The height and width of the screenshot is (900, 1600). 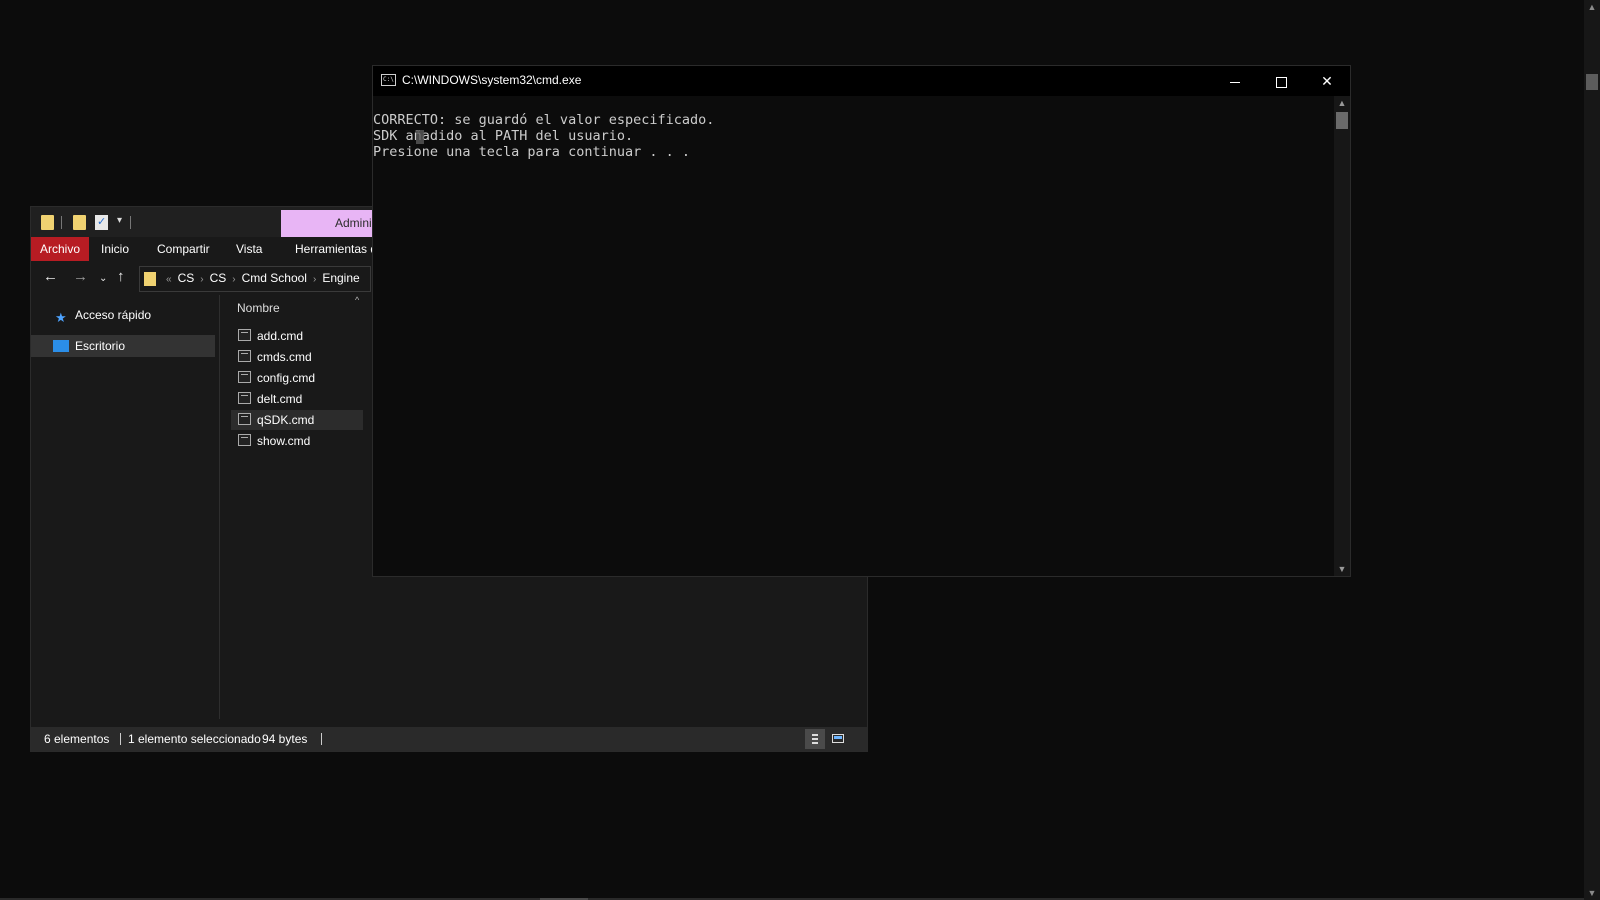 What do you see at coordinates (284, 357) in the screenshot?
I see `file-name: cmds.cmd` at bounding box center [284, 357].